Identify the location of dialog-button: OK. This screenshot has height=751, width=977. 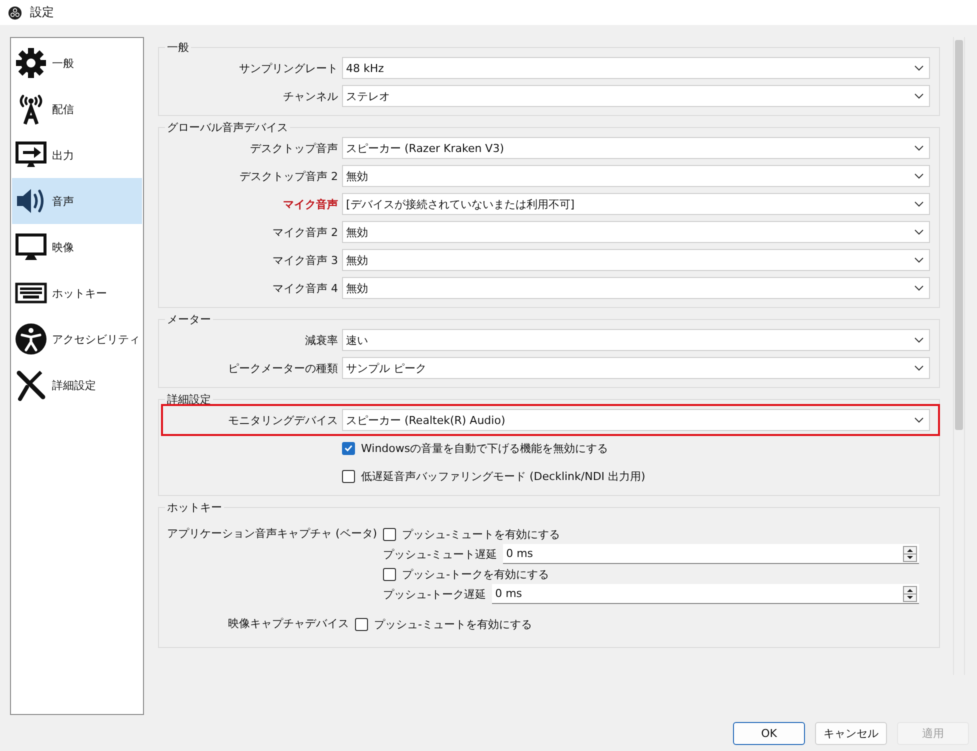
(769, 733).